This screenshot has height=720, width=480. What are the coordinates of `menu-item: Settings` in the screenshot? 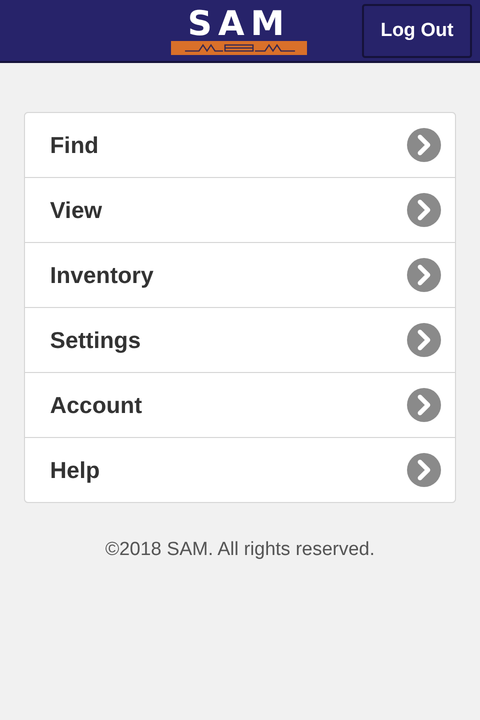 It's located at (240, 339).